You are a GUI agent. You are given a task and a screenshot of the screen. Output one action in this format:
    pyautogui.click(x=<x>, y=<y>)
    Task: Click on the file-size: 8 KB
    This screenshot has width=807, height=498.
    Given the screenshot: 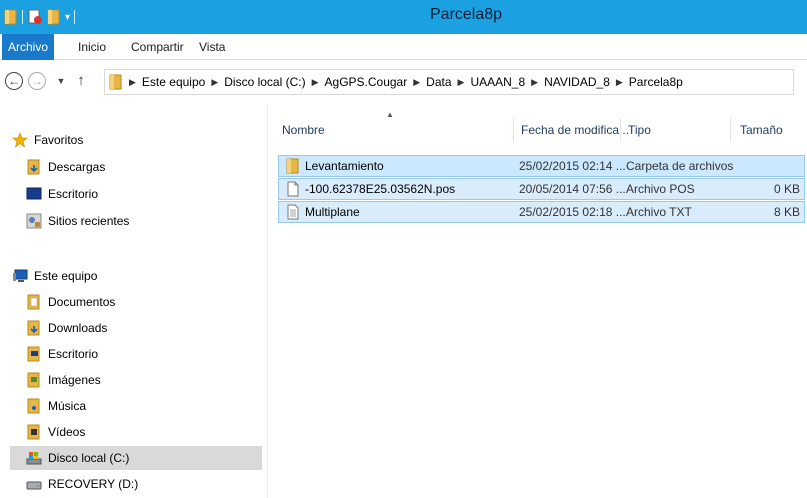 What is the action you would take?
    pyautogui.click(x=786, y=212)
    